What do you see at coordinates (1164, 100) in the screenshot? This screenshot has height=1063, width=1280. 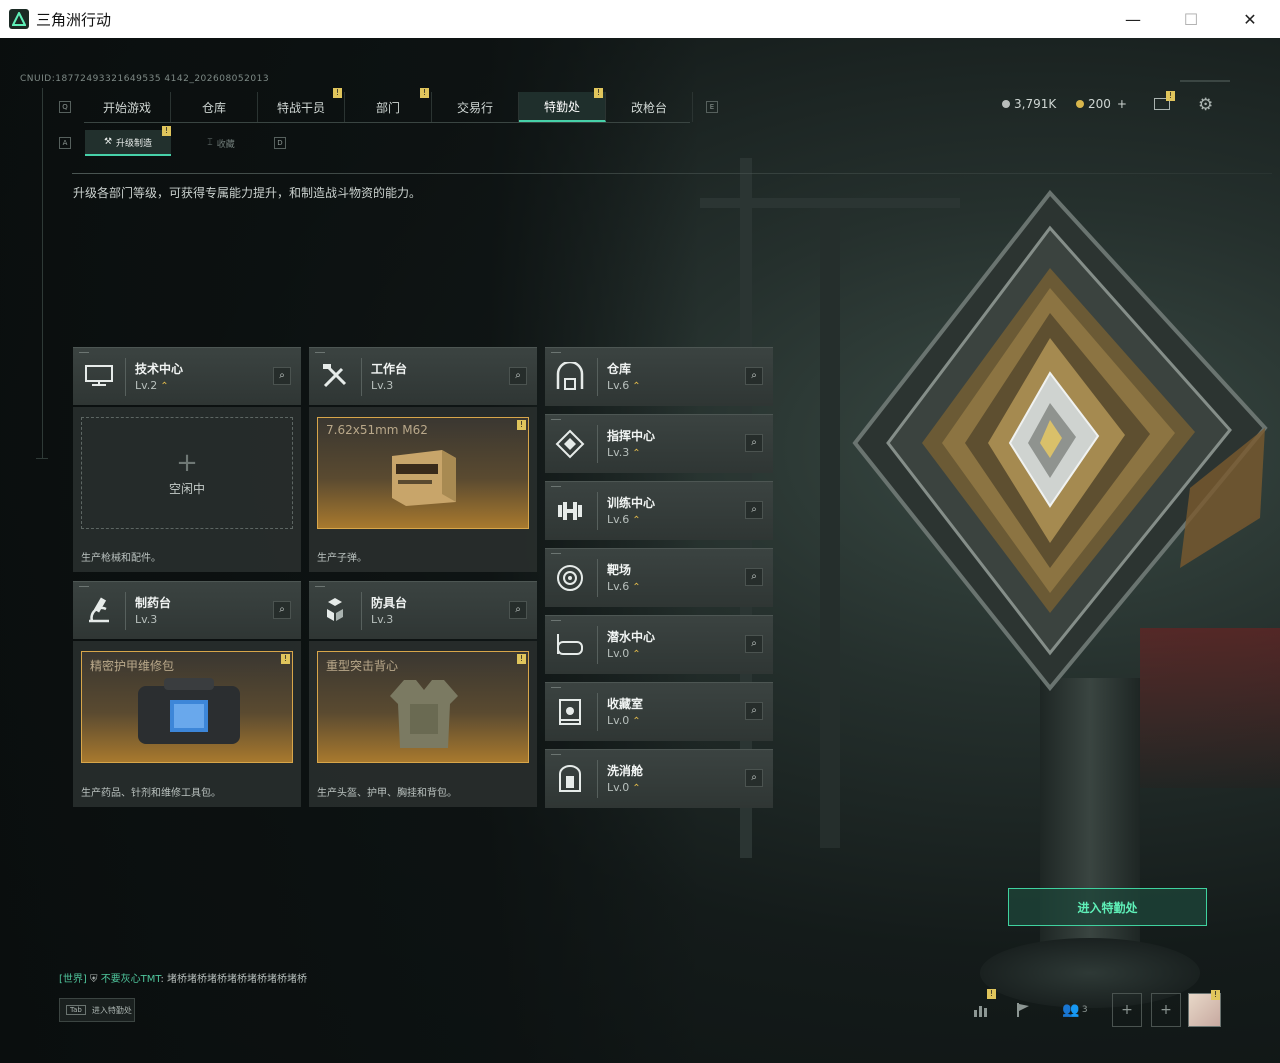 I see `mail-icon: !` at bounding box center [1164, 100].